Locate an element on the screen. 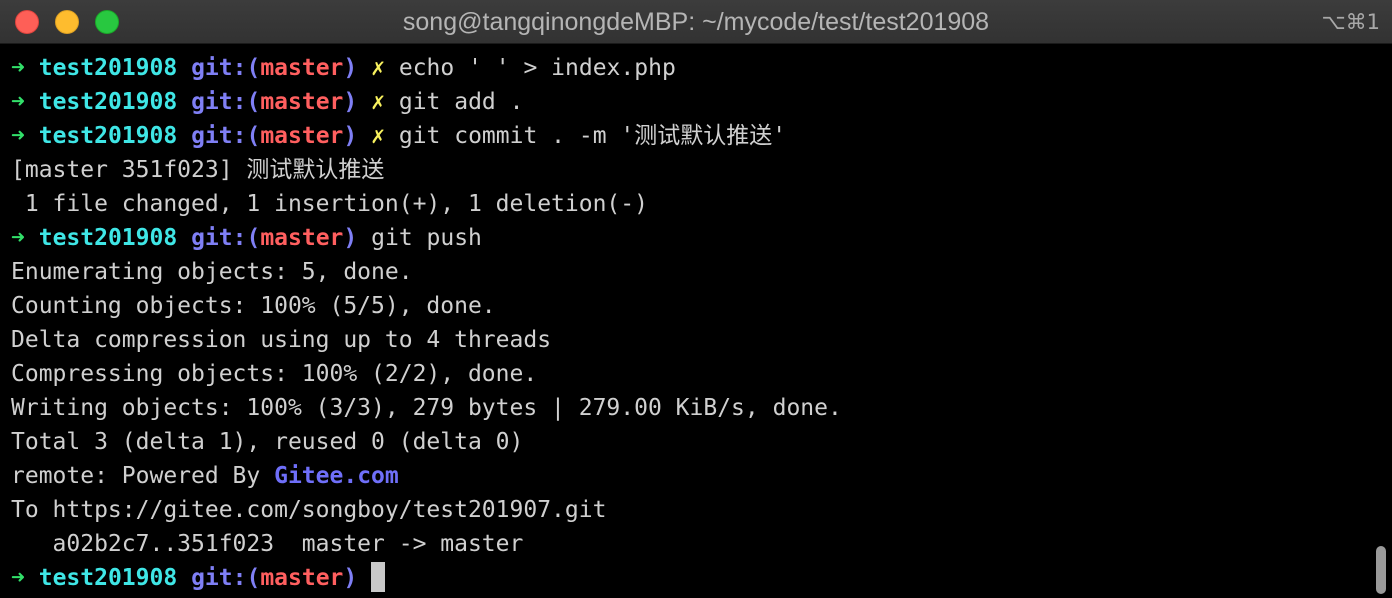 The height and width of the screenshot is (598, 1392). output-line: a02b2c7..351f023 master -> master is located at coordinates (686, 544).